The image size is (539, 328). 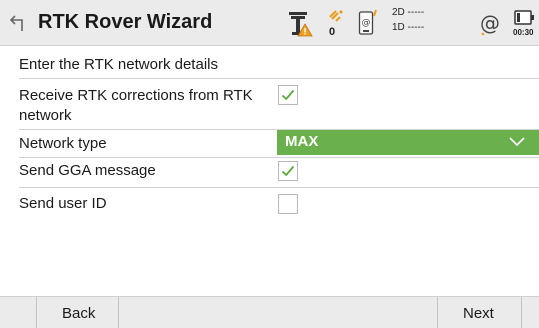 I want to click on receive-corrections-checkbox, so click(x=288, y=95).